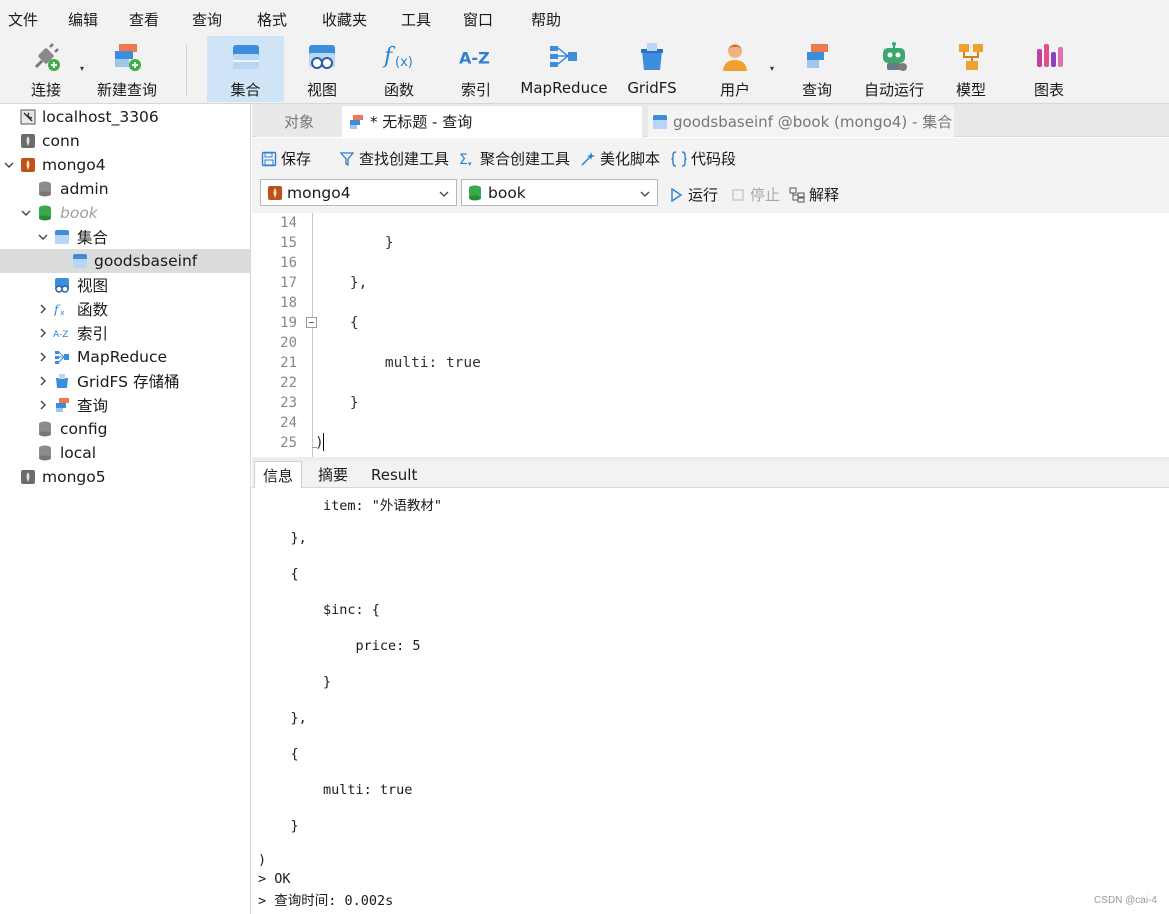  I want to click on menu-favorites: 收藏夹, so click(344, 19).